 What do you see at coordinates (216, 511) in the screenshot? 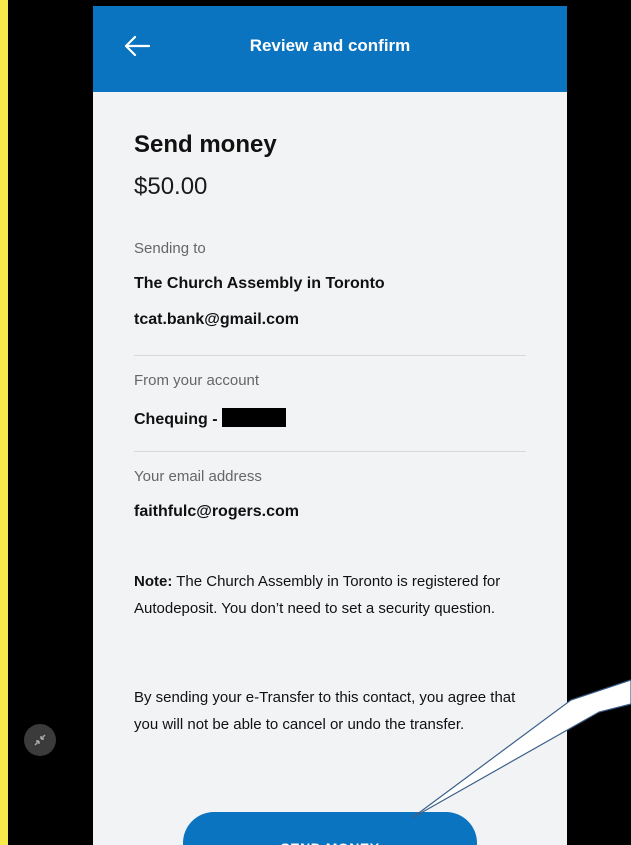
I see `sender-email: faithfulc@rogers.com` at bounding box center [216, 511].